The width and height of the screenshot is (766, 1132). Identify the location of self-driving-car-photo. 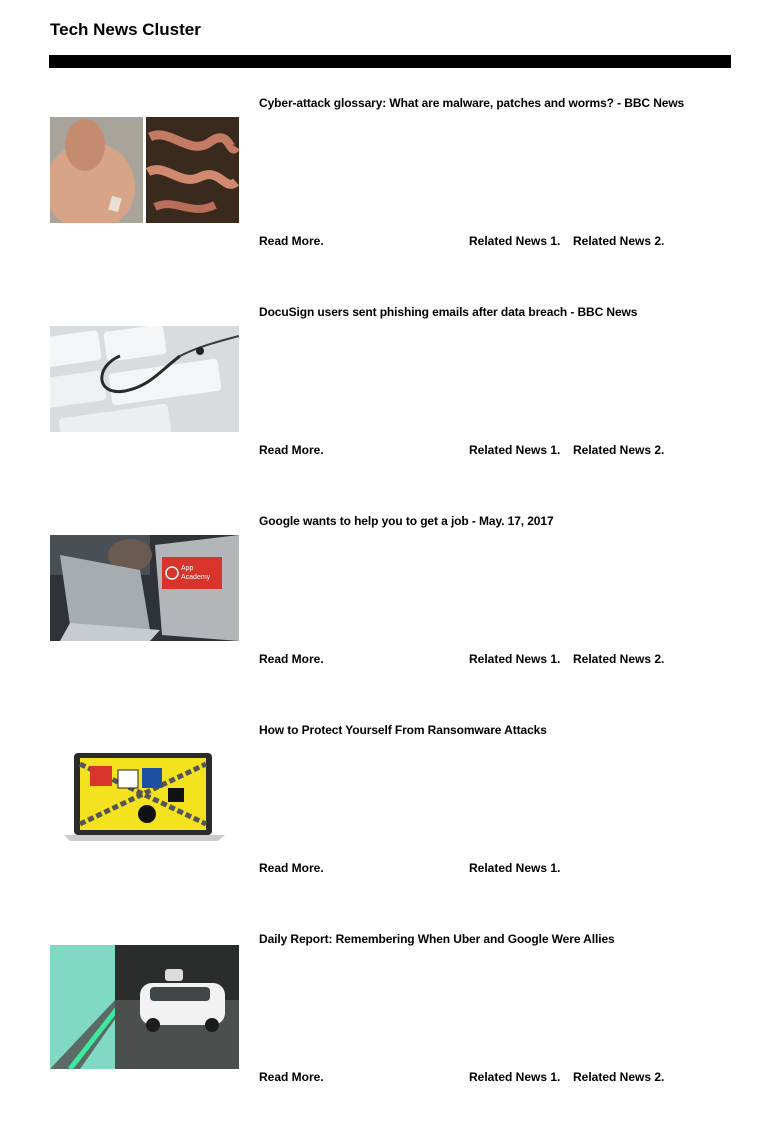
(144, 1007).